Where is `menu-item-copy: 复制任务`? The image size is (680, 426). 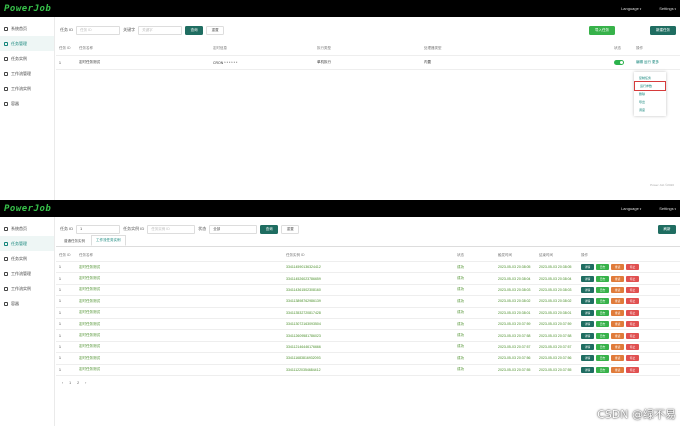 menu-item-copy: 复制任务 is located at coordinates (650, 78).